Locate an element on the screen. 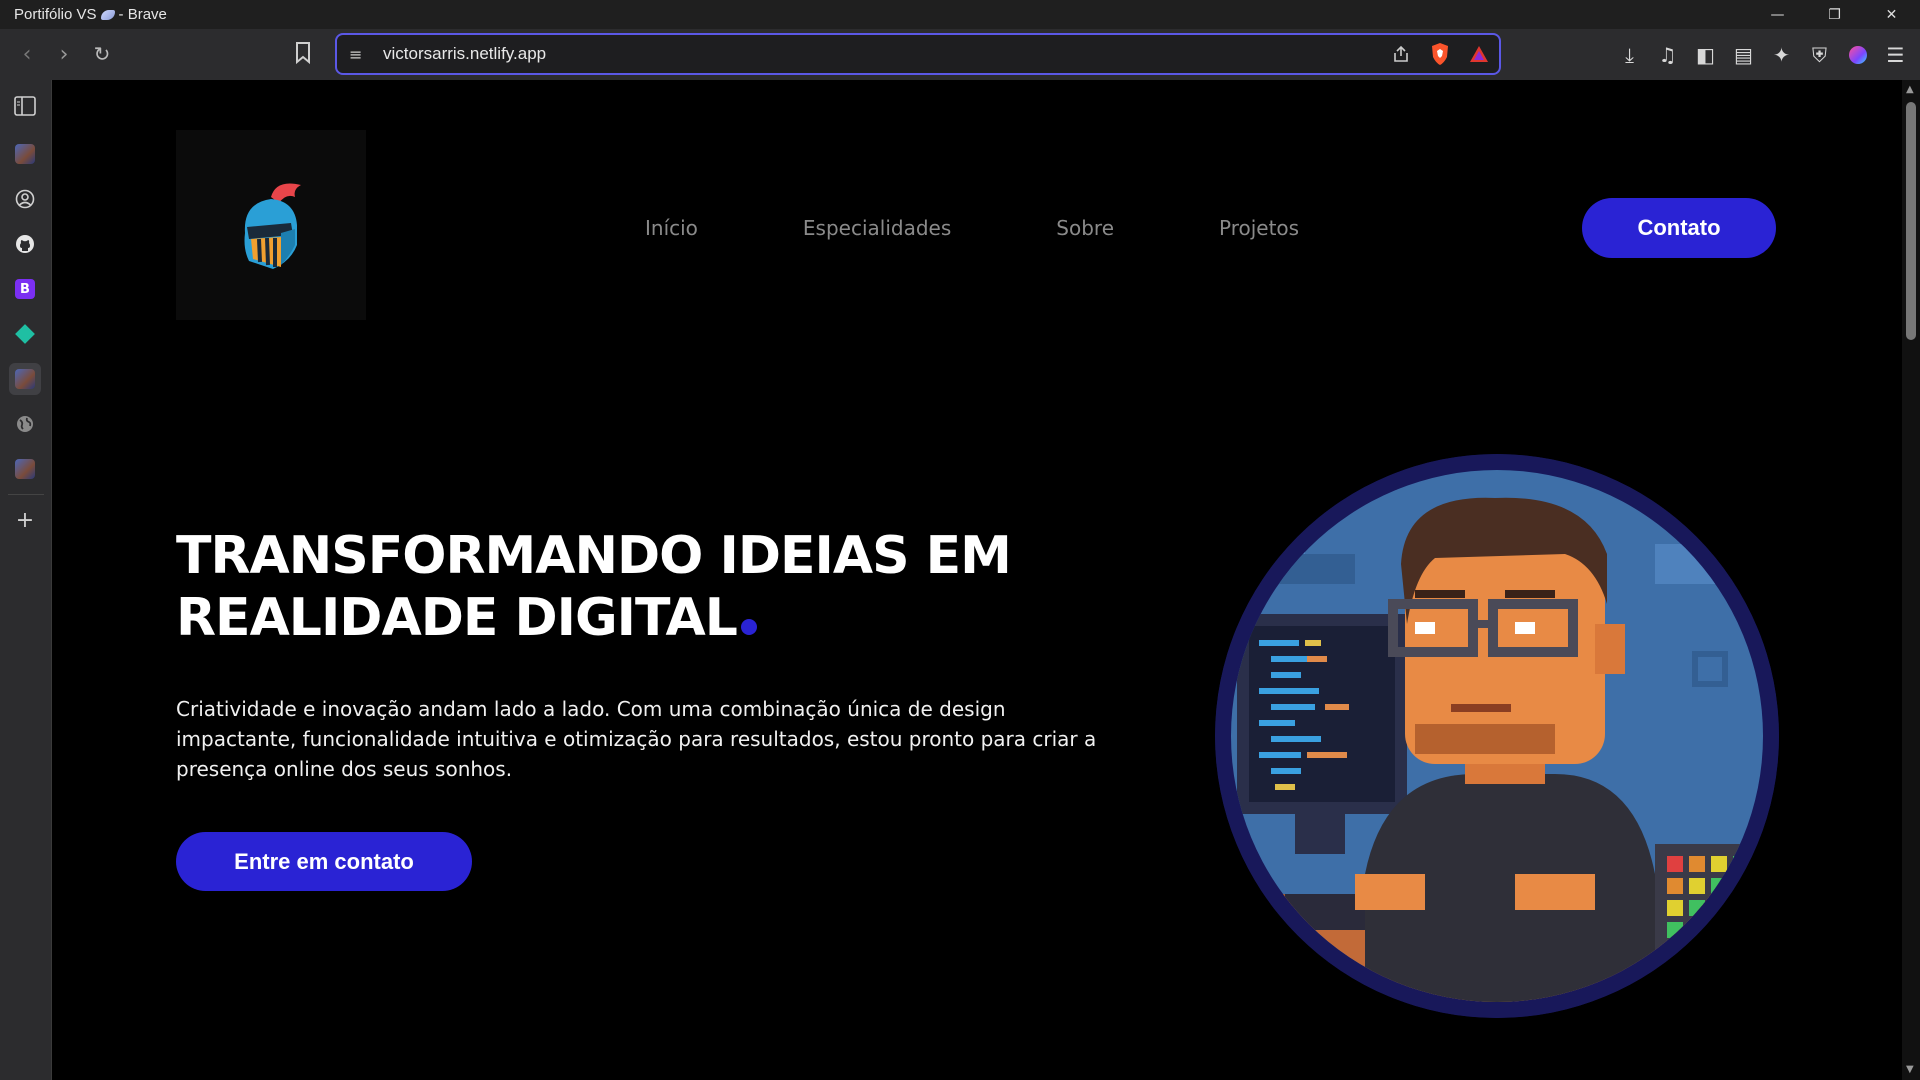 The image size is (1920, 1080). download-icon: ⤓ is located at coordinates (1629, 54).